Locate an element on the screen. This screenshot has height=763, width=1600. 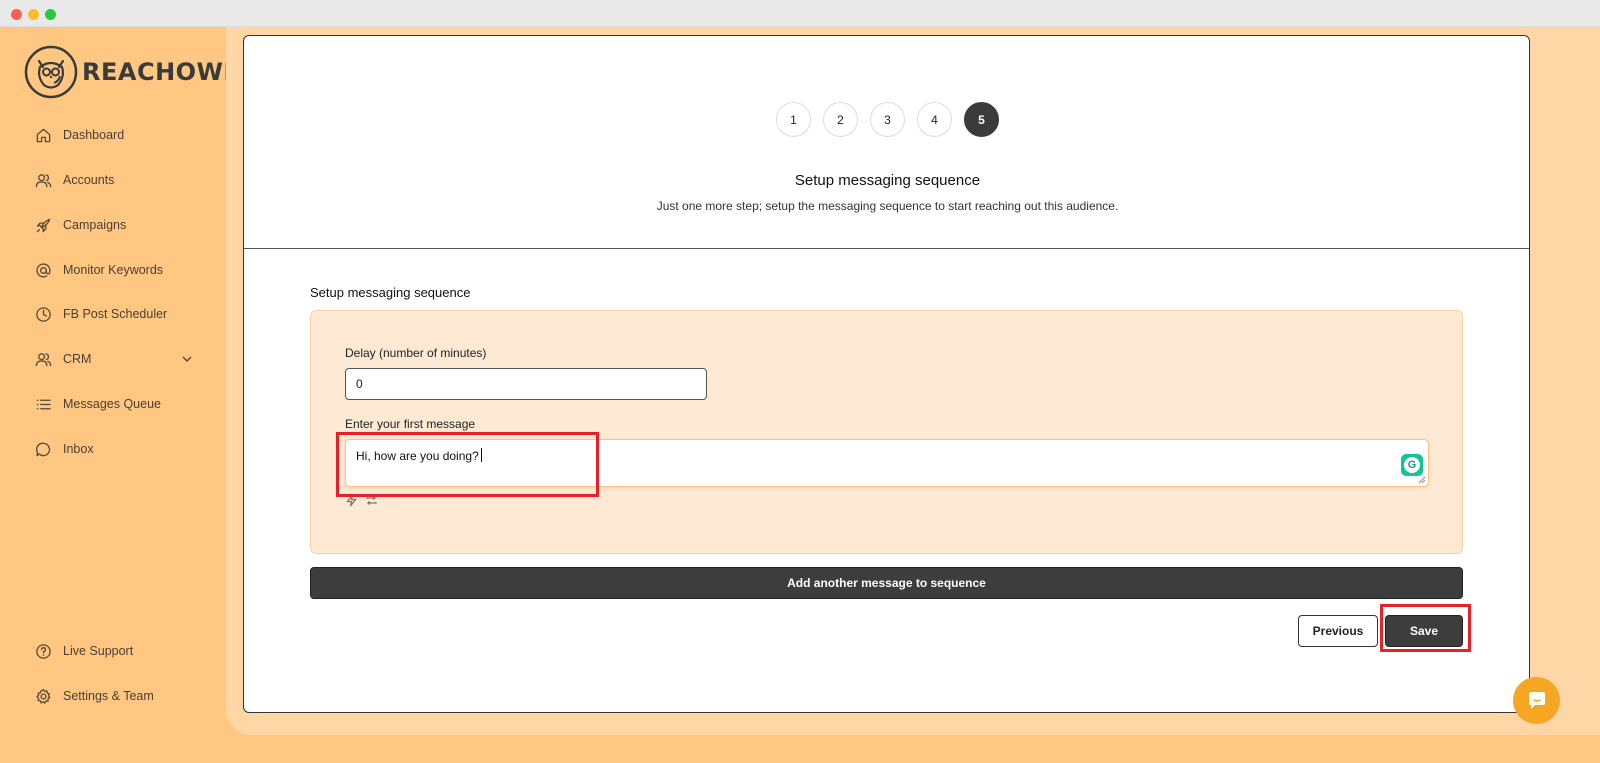
live-chat-button is located at coordinates (1536, 700).